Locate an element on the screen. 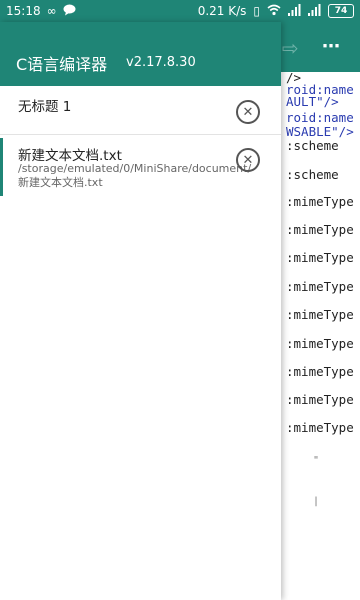 This screenshot has width=360, height=600. infinity-icon: ∞ is located at coordinates (51, 11).